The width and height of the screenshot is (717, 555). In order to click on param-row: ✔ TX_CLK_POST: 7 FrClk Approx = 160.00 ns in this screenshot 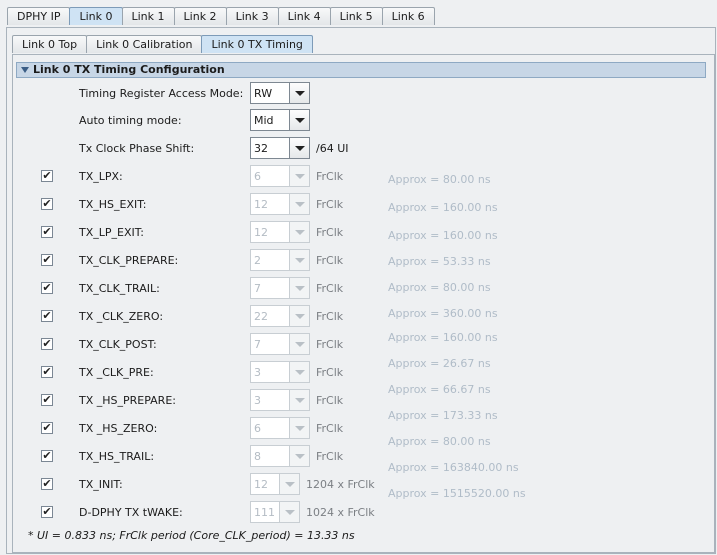, I will do `click(358, 344)`.